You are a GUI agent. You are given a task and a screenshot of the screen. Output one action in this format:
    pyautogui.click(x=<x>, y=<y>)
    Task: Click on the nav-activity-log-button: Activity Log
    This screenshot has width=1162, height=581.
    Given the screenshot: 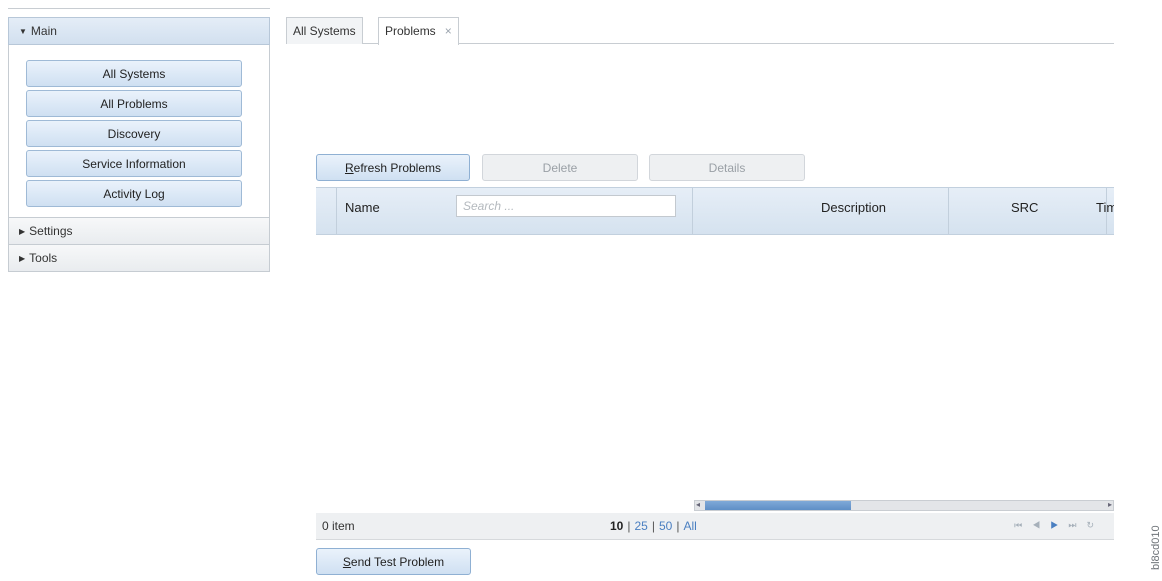 What is the action you would take?
    pyautogui.click(x=134, y=193)
    